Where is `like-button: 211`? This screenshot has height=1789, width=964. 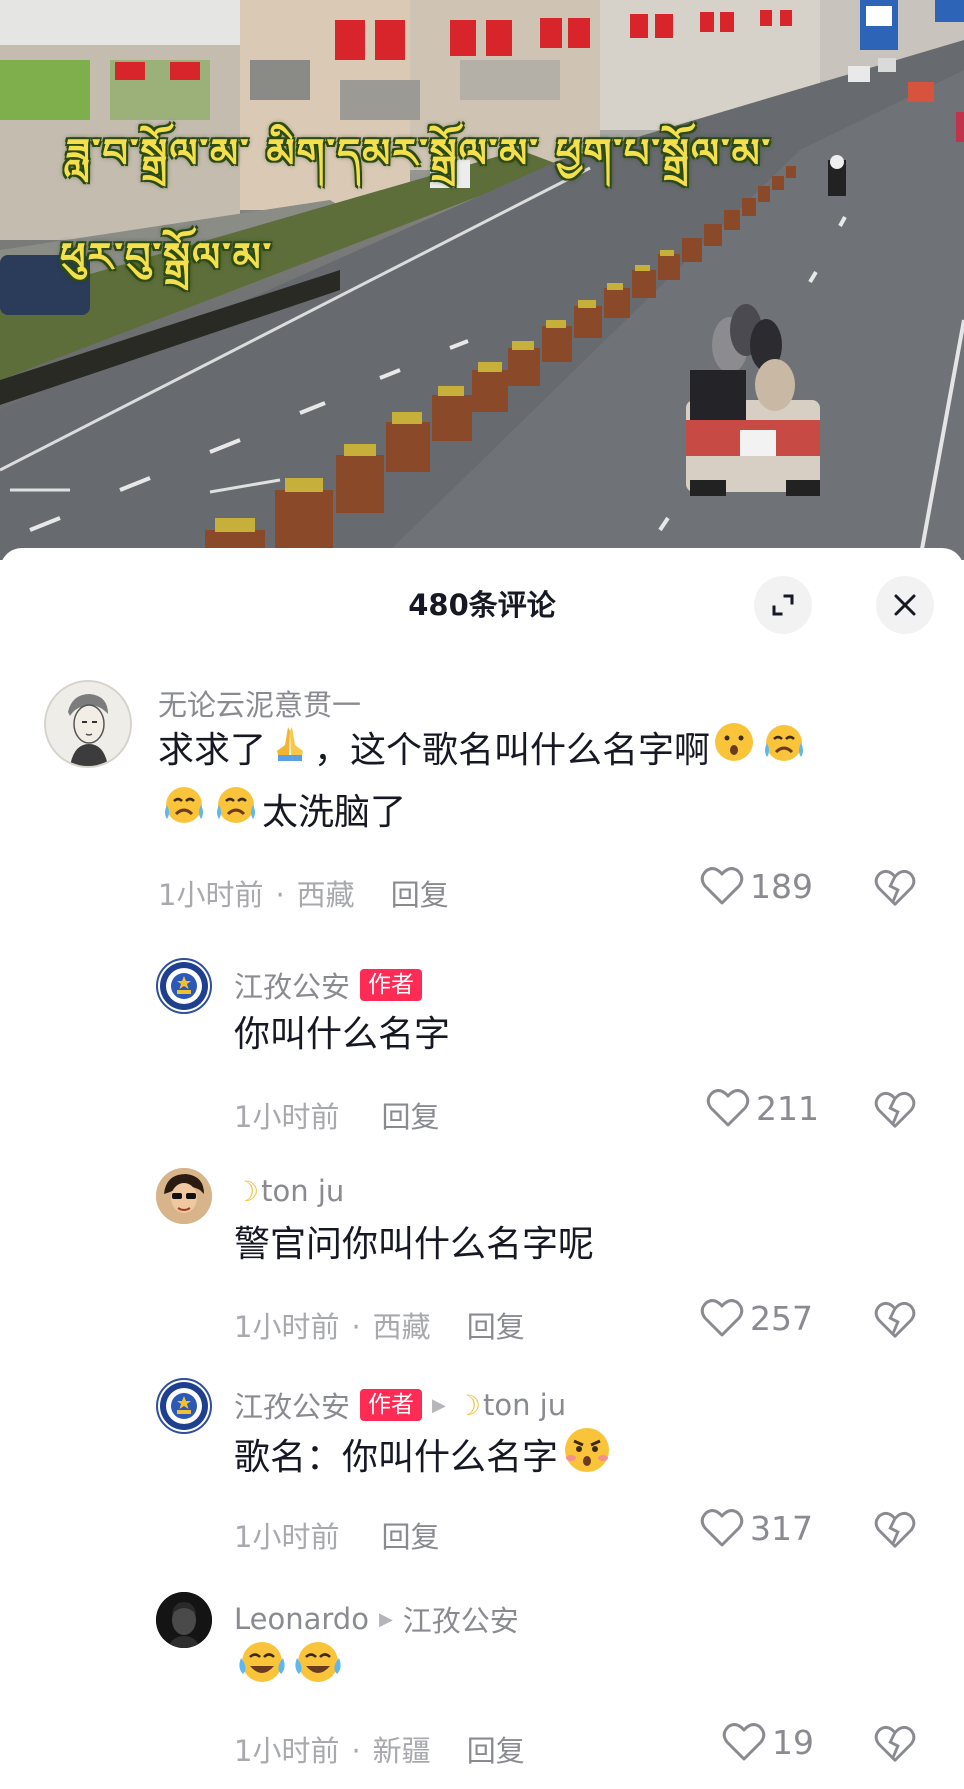
like-button: 211 is located at coordinates (762, 1108).